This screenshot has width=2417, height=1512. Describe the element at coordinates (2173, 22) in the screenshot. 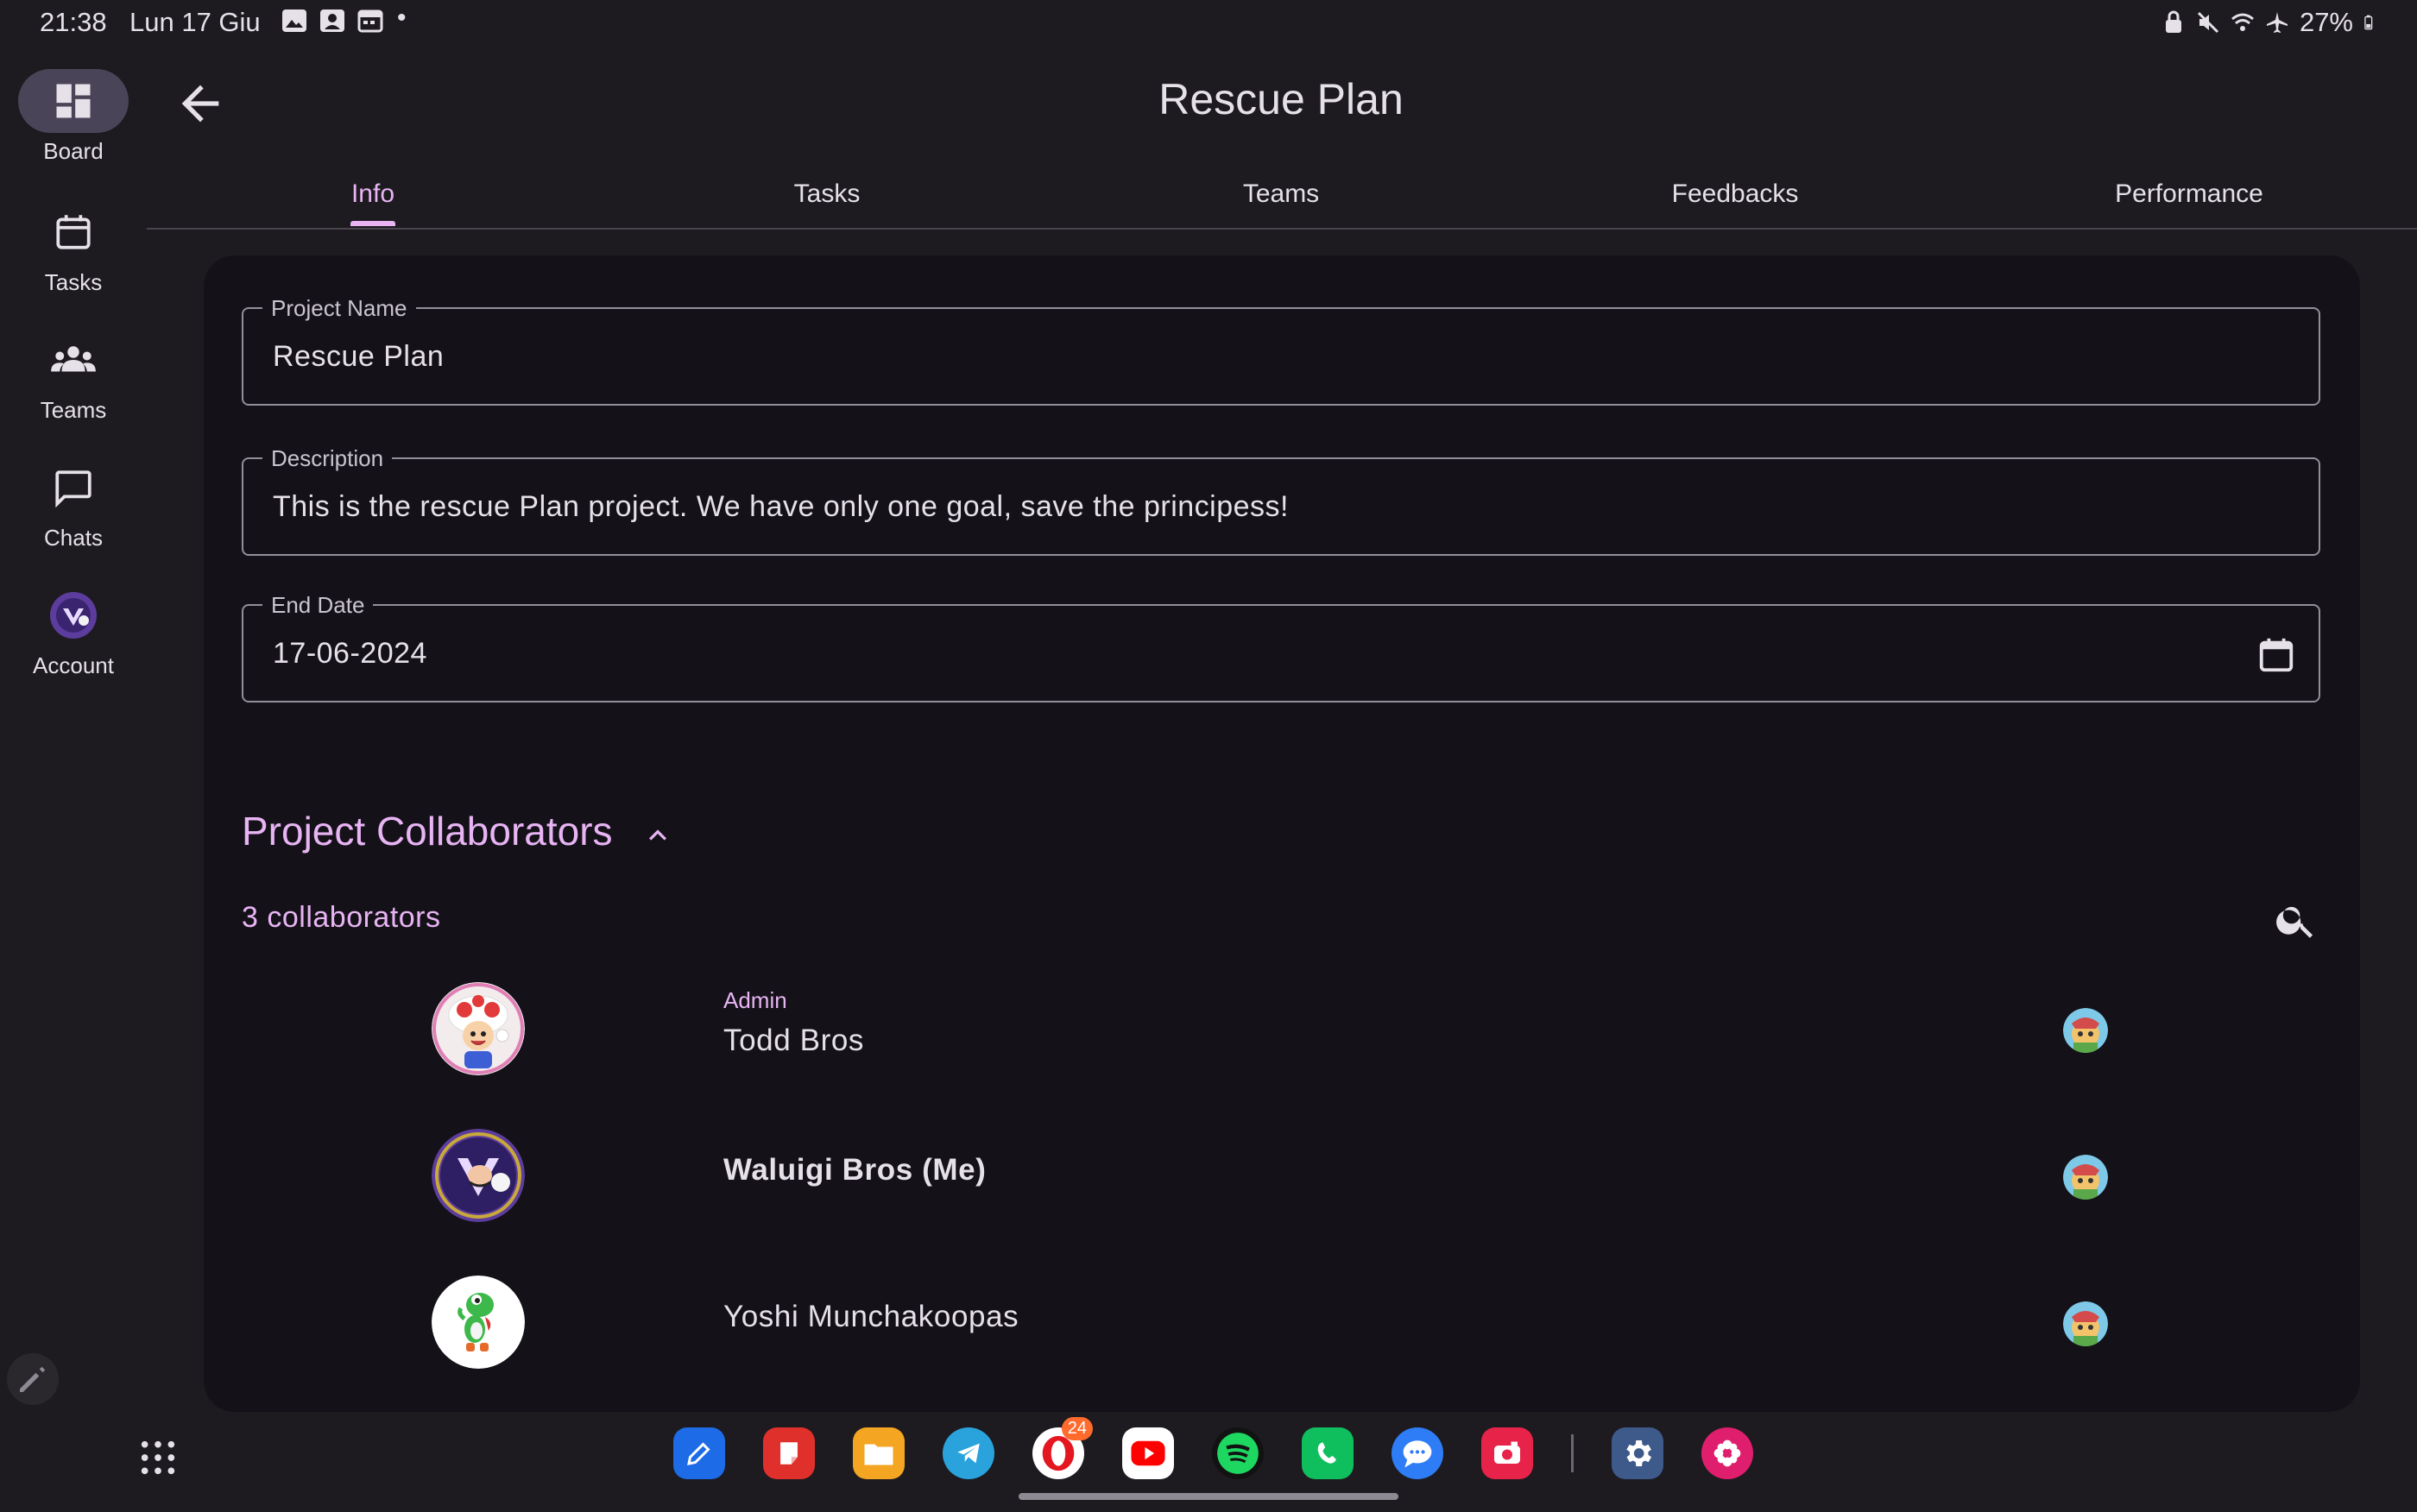

I see `lock-icon` at that location.